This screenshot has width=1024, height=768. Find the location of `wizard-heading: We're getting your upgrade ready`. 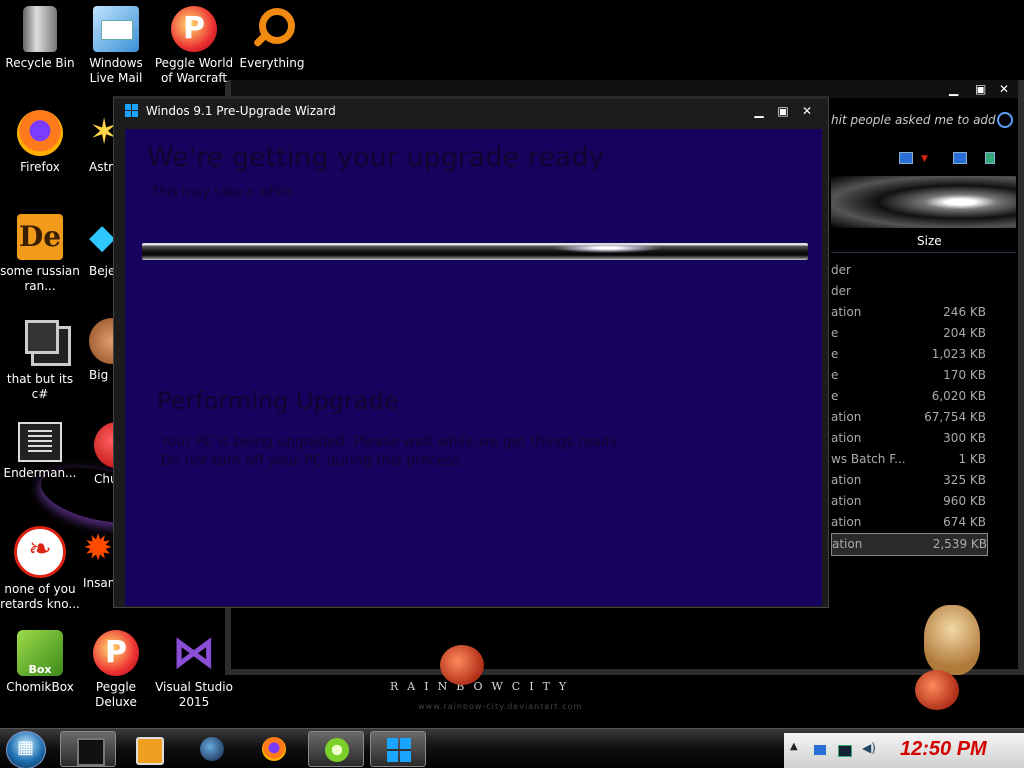

wizard-heading: We're getting your upgrade ready is located at coordinates (376, 157).